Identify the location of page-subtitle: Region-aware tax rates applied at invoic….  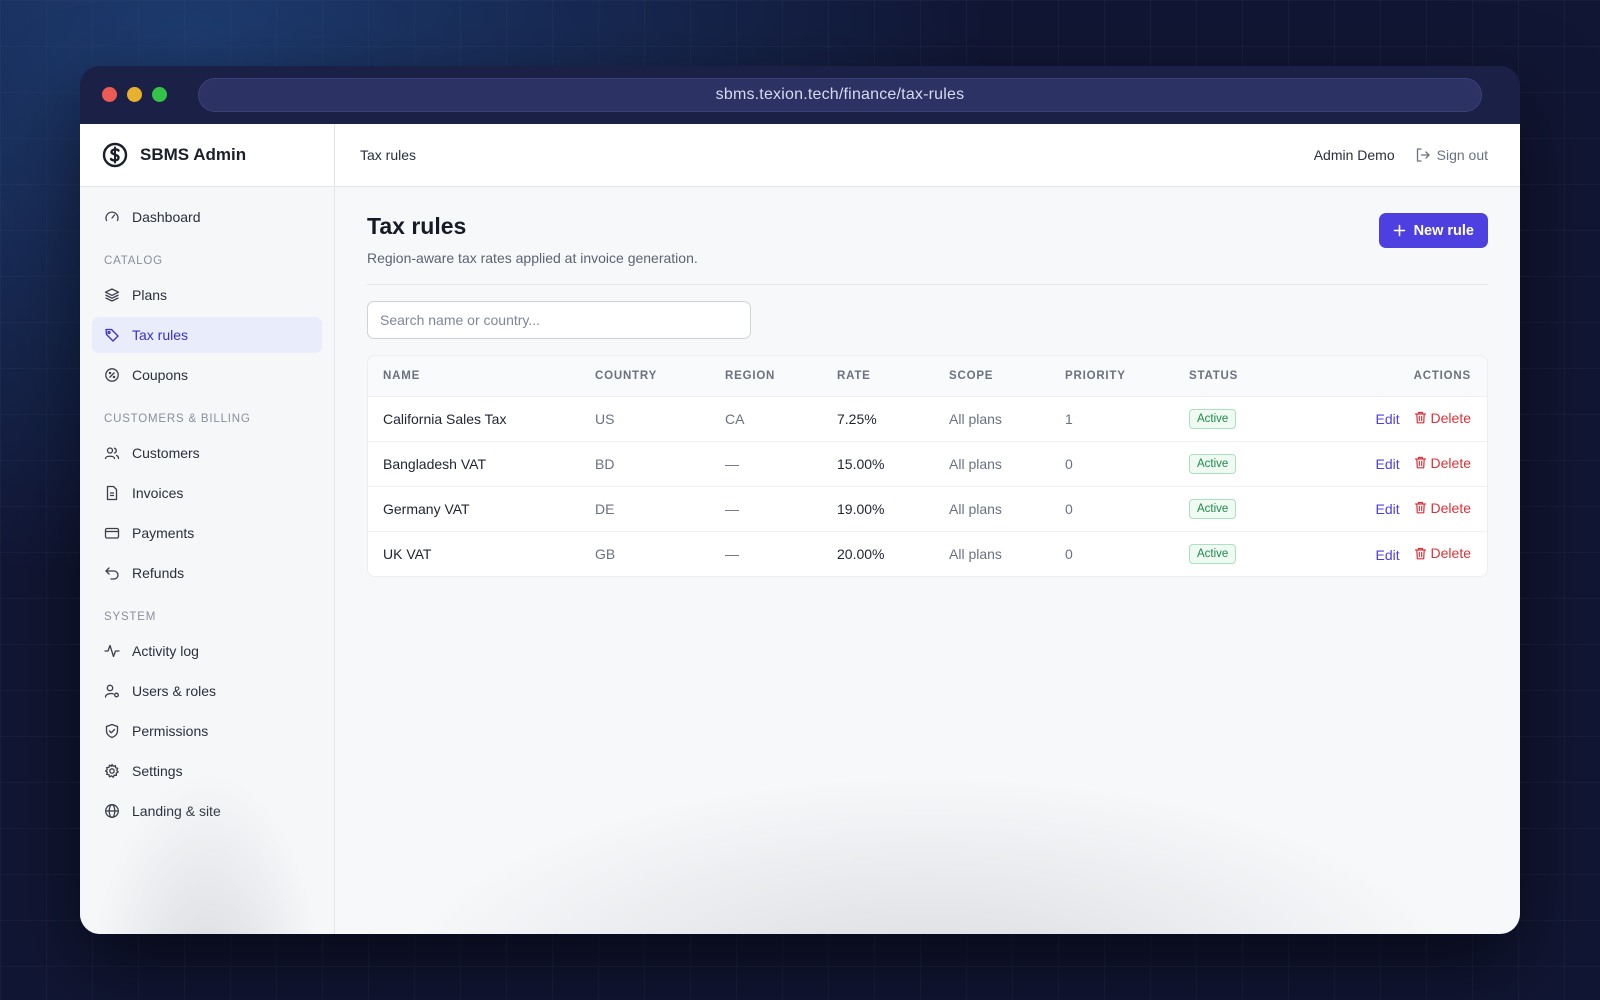
(532, 258).